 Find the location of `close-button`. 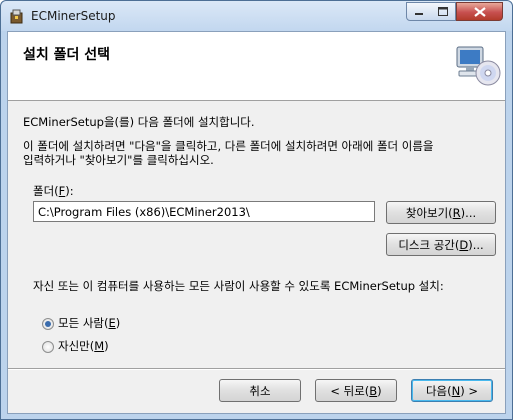

close-button is located at coordinates (479, 11).